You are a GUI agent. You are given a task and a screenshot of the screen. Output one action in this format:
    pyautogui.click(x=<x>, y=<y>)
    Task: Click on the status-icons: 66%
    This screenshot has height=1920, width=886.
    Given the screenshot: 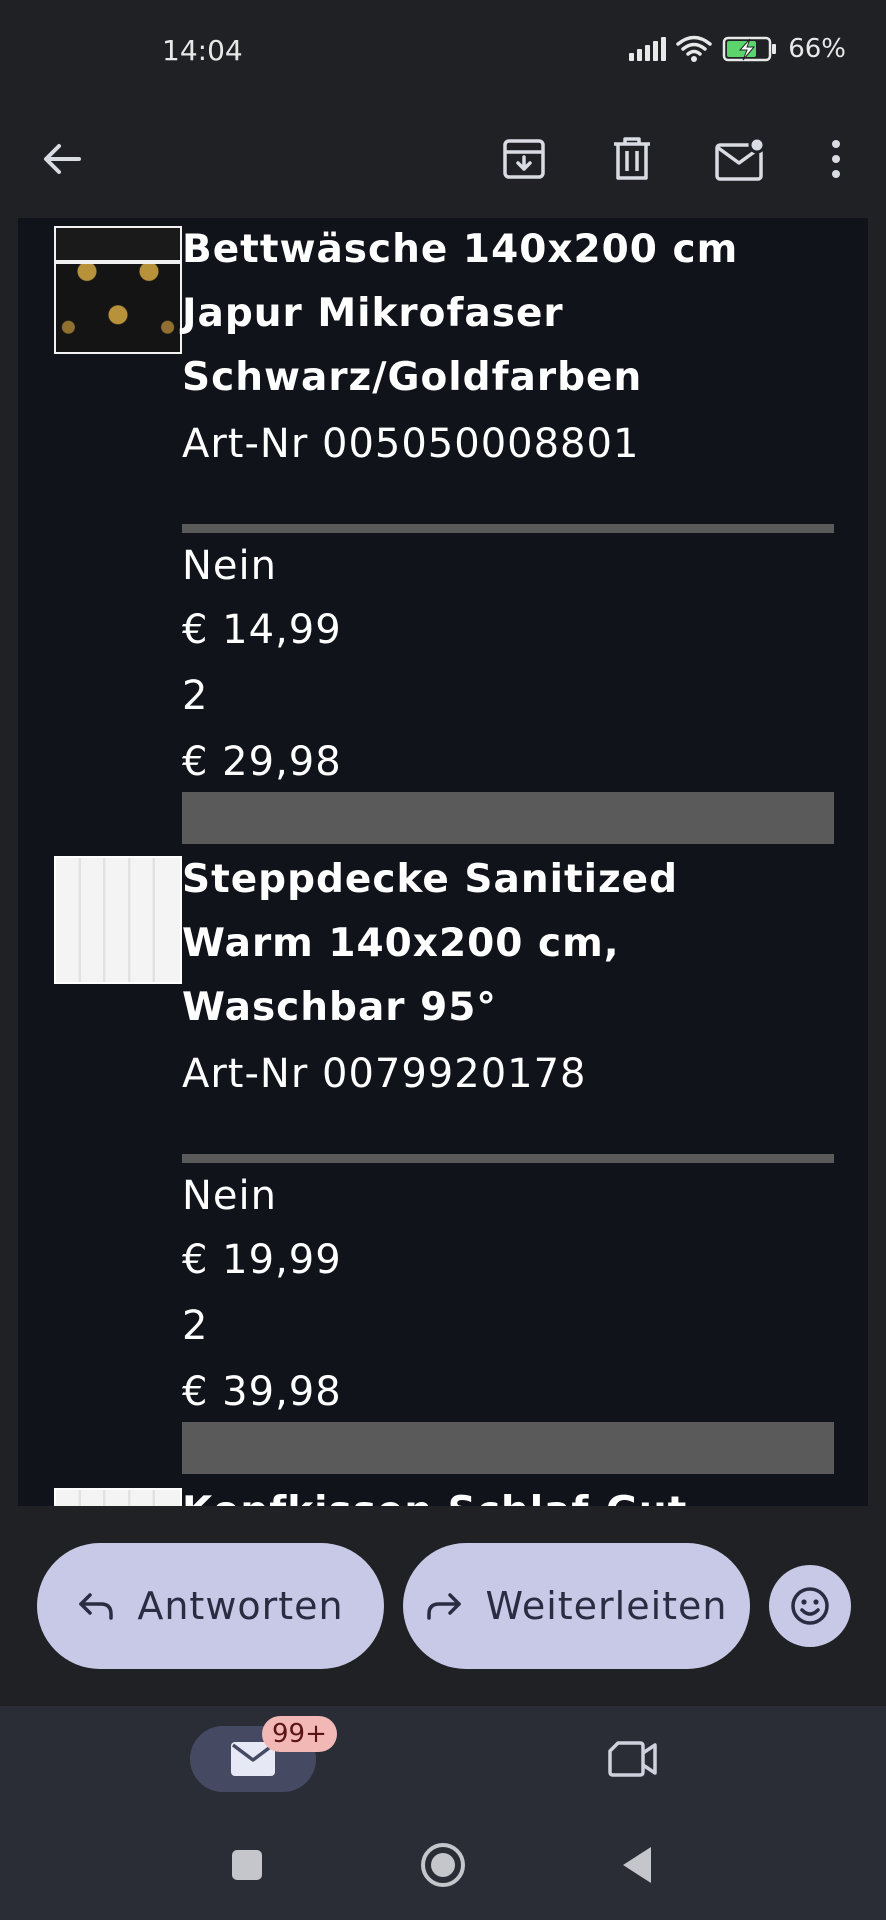 What is the action you would take?
    pyautogui.click(x=737, y=49)
    